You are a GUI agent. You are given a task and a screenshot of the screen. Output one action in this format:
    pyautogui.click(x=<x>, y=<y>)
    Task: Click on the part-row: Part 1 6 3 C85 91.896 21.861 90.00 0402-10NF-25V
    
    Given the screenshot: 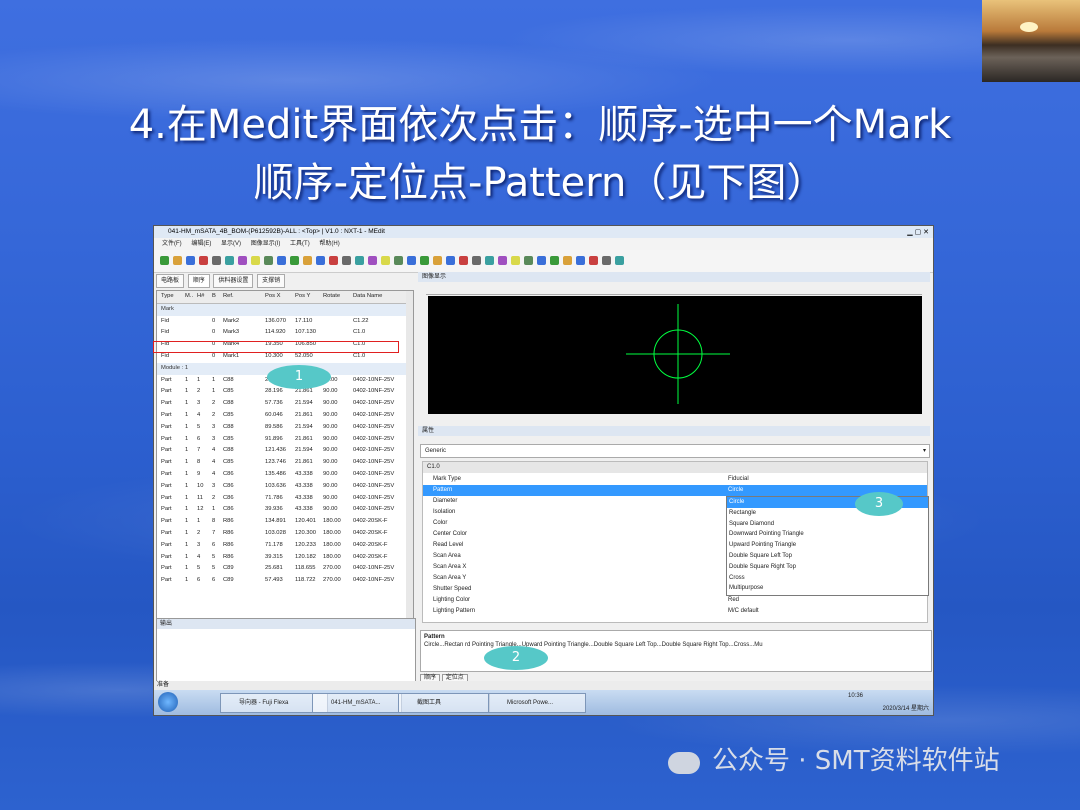 What is the action you would take?
    pyautogui.click(x=285, y=440)
    